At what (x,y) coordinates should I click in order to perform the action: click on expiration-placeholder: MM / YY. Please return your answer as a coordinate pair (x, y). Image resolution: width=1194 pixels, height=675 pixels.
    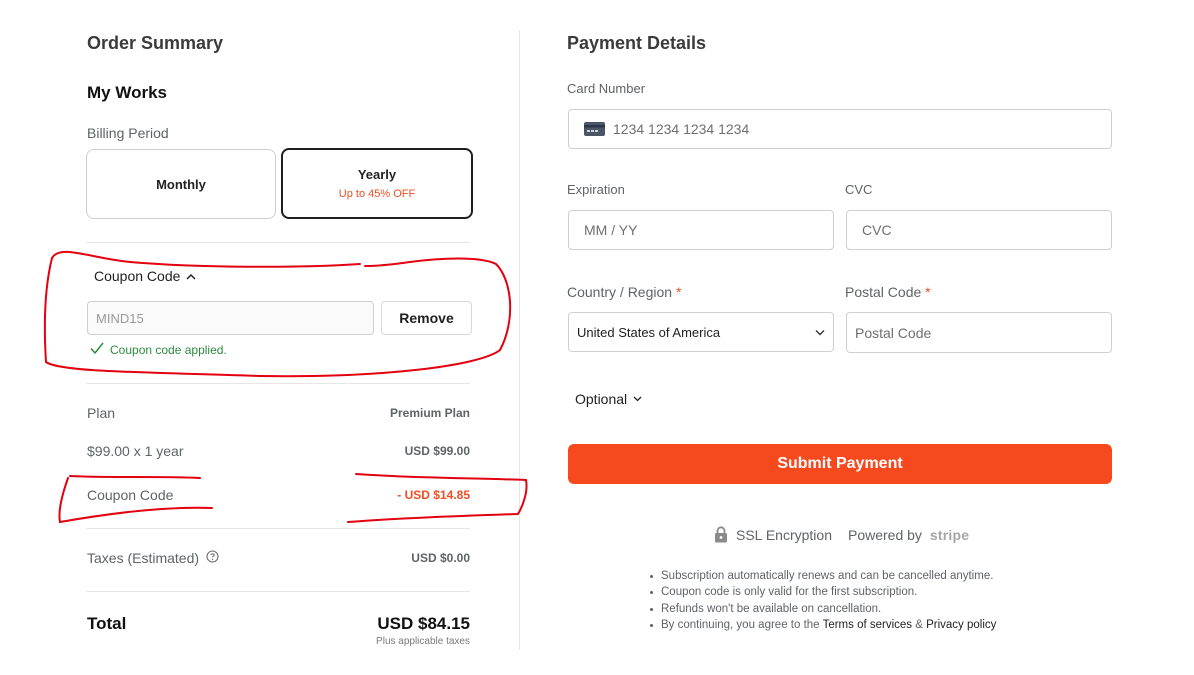
    Looking at the image, I should click on (611, 230).